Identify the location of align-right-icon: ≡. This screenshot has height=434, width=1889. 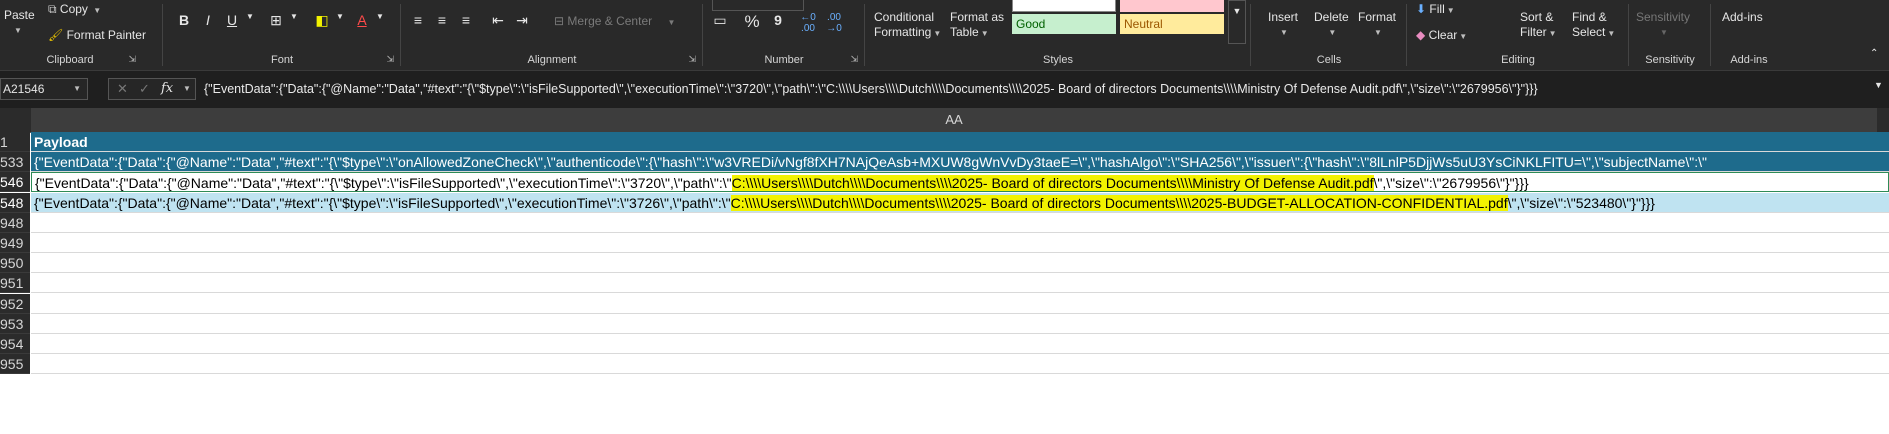
(466, 22).